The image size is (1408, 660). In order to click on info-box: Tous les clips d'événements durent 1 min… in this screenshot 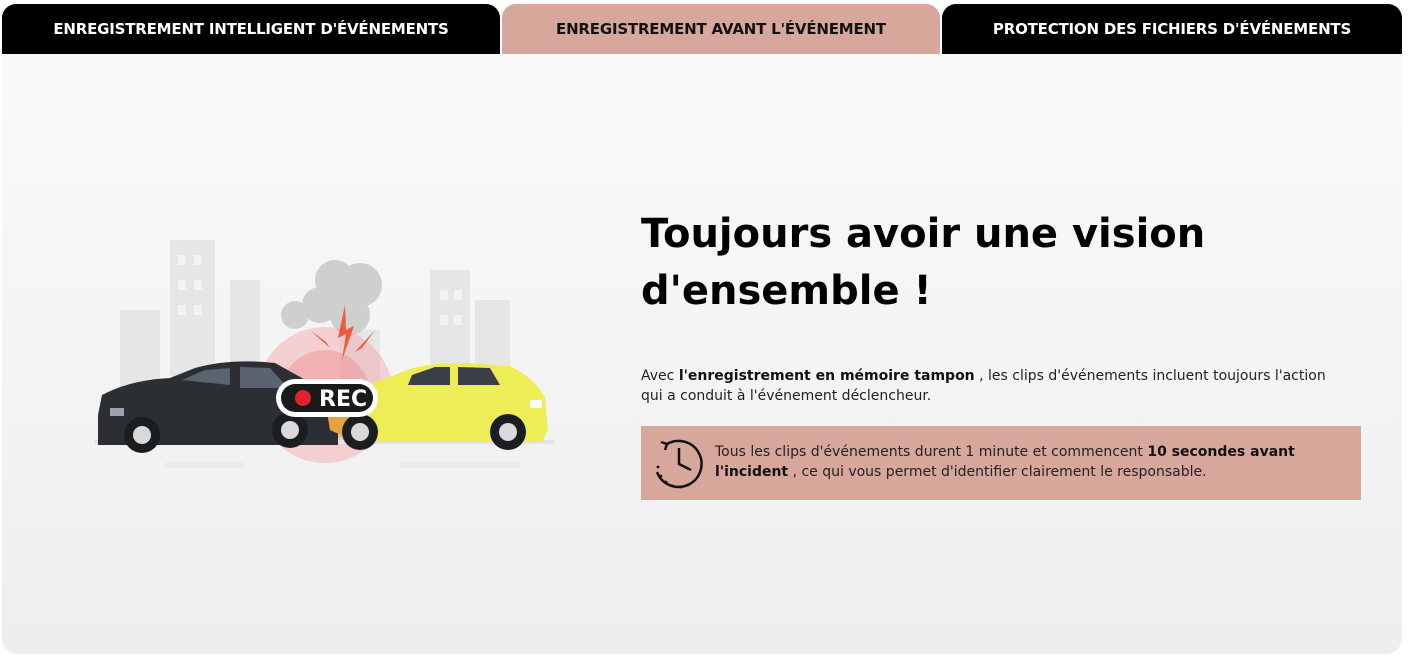, I will do `click(1001, 463)`.